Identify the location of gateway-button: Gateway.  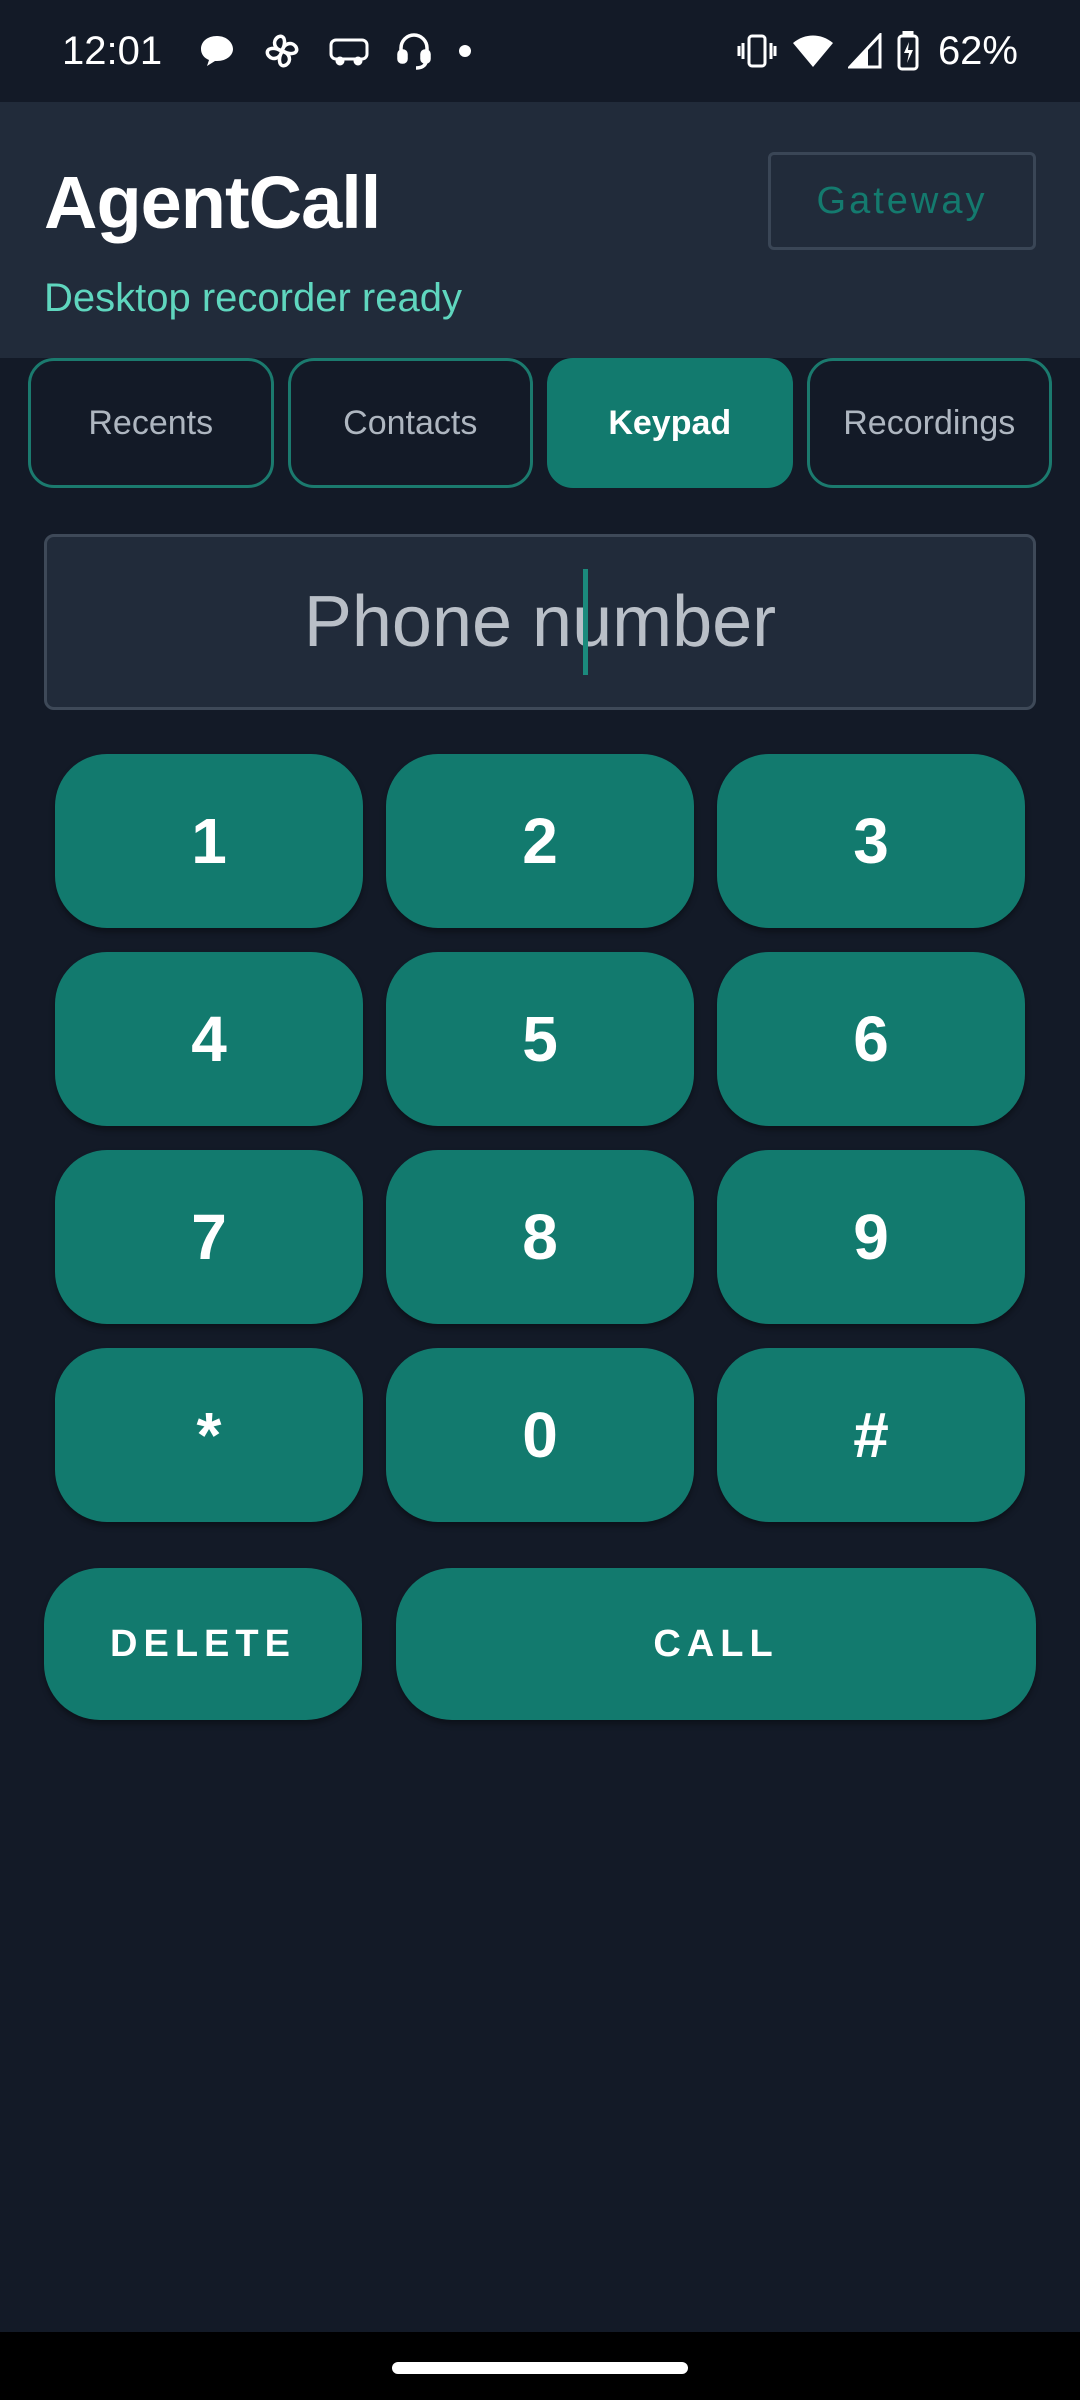
(902, 201).